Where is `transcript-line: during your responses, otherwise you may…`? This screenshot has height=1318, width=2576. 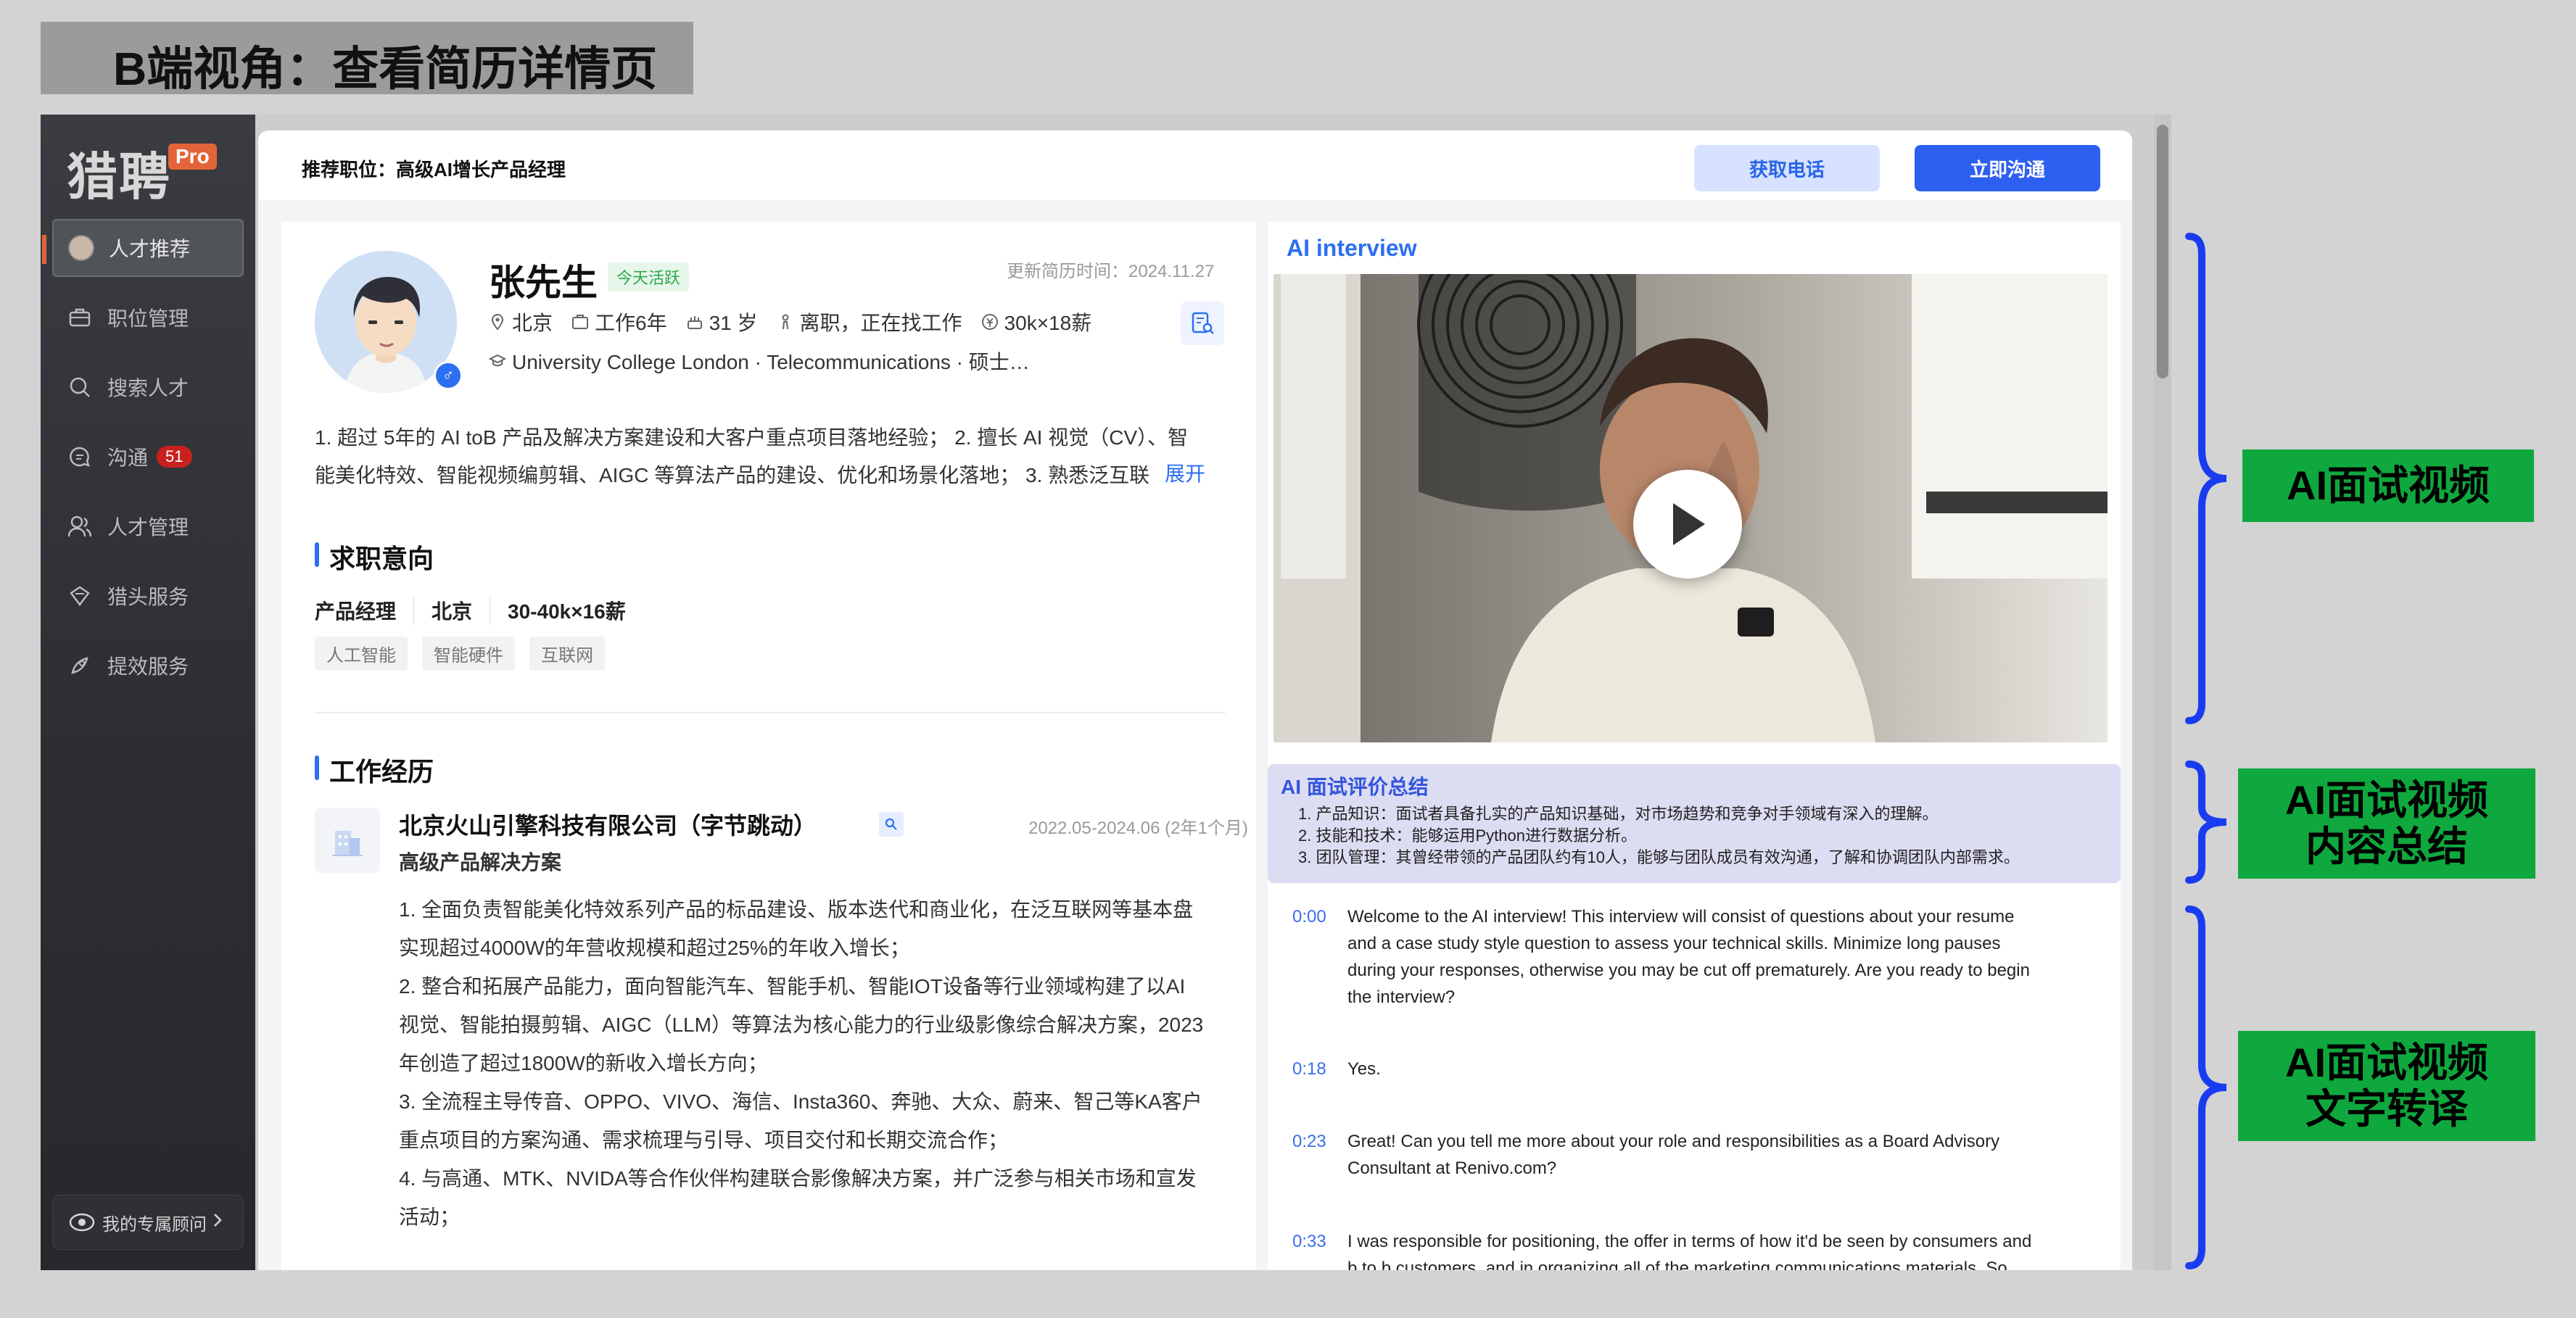
transcript-line: during your responses, otherwise you may… is located at coordinates (1688, 971).